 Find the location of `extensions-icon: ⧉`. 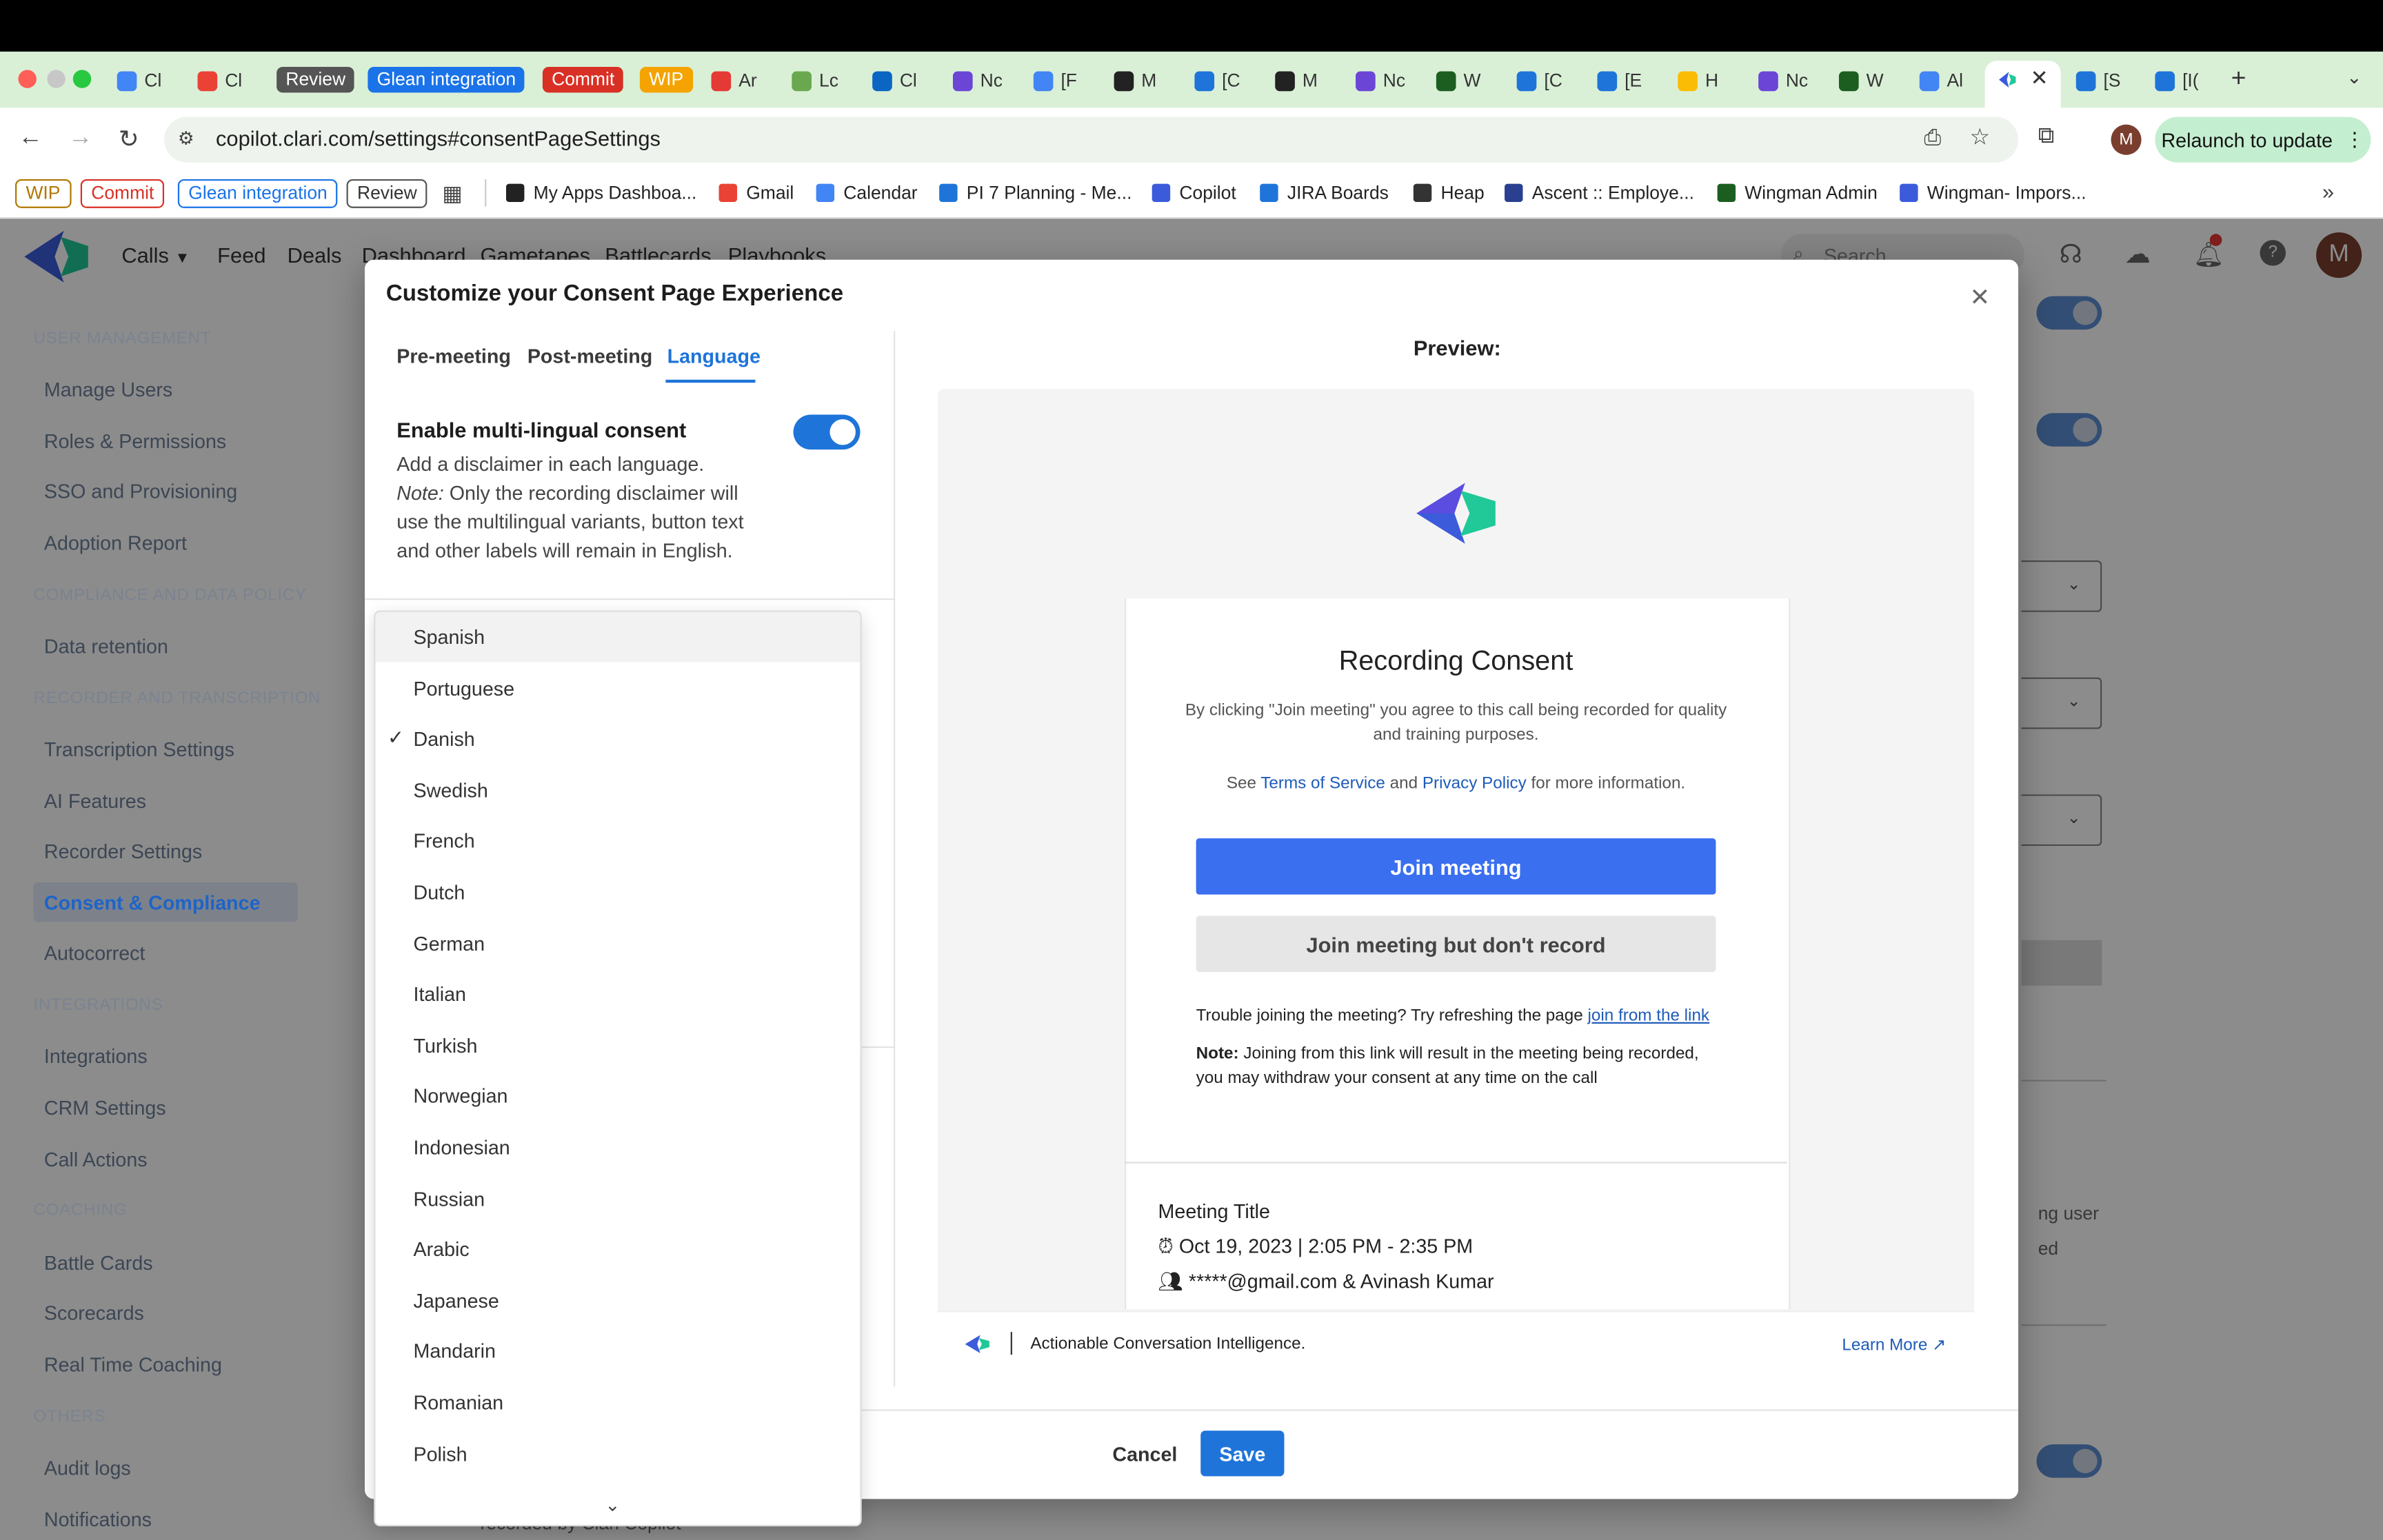

extensions-icon: ⧉ is located at coordinates (2046, 136).